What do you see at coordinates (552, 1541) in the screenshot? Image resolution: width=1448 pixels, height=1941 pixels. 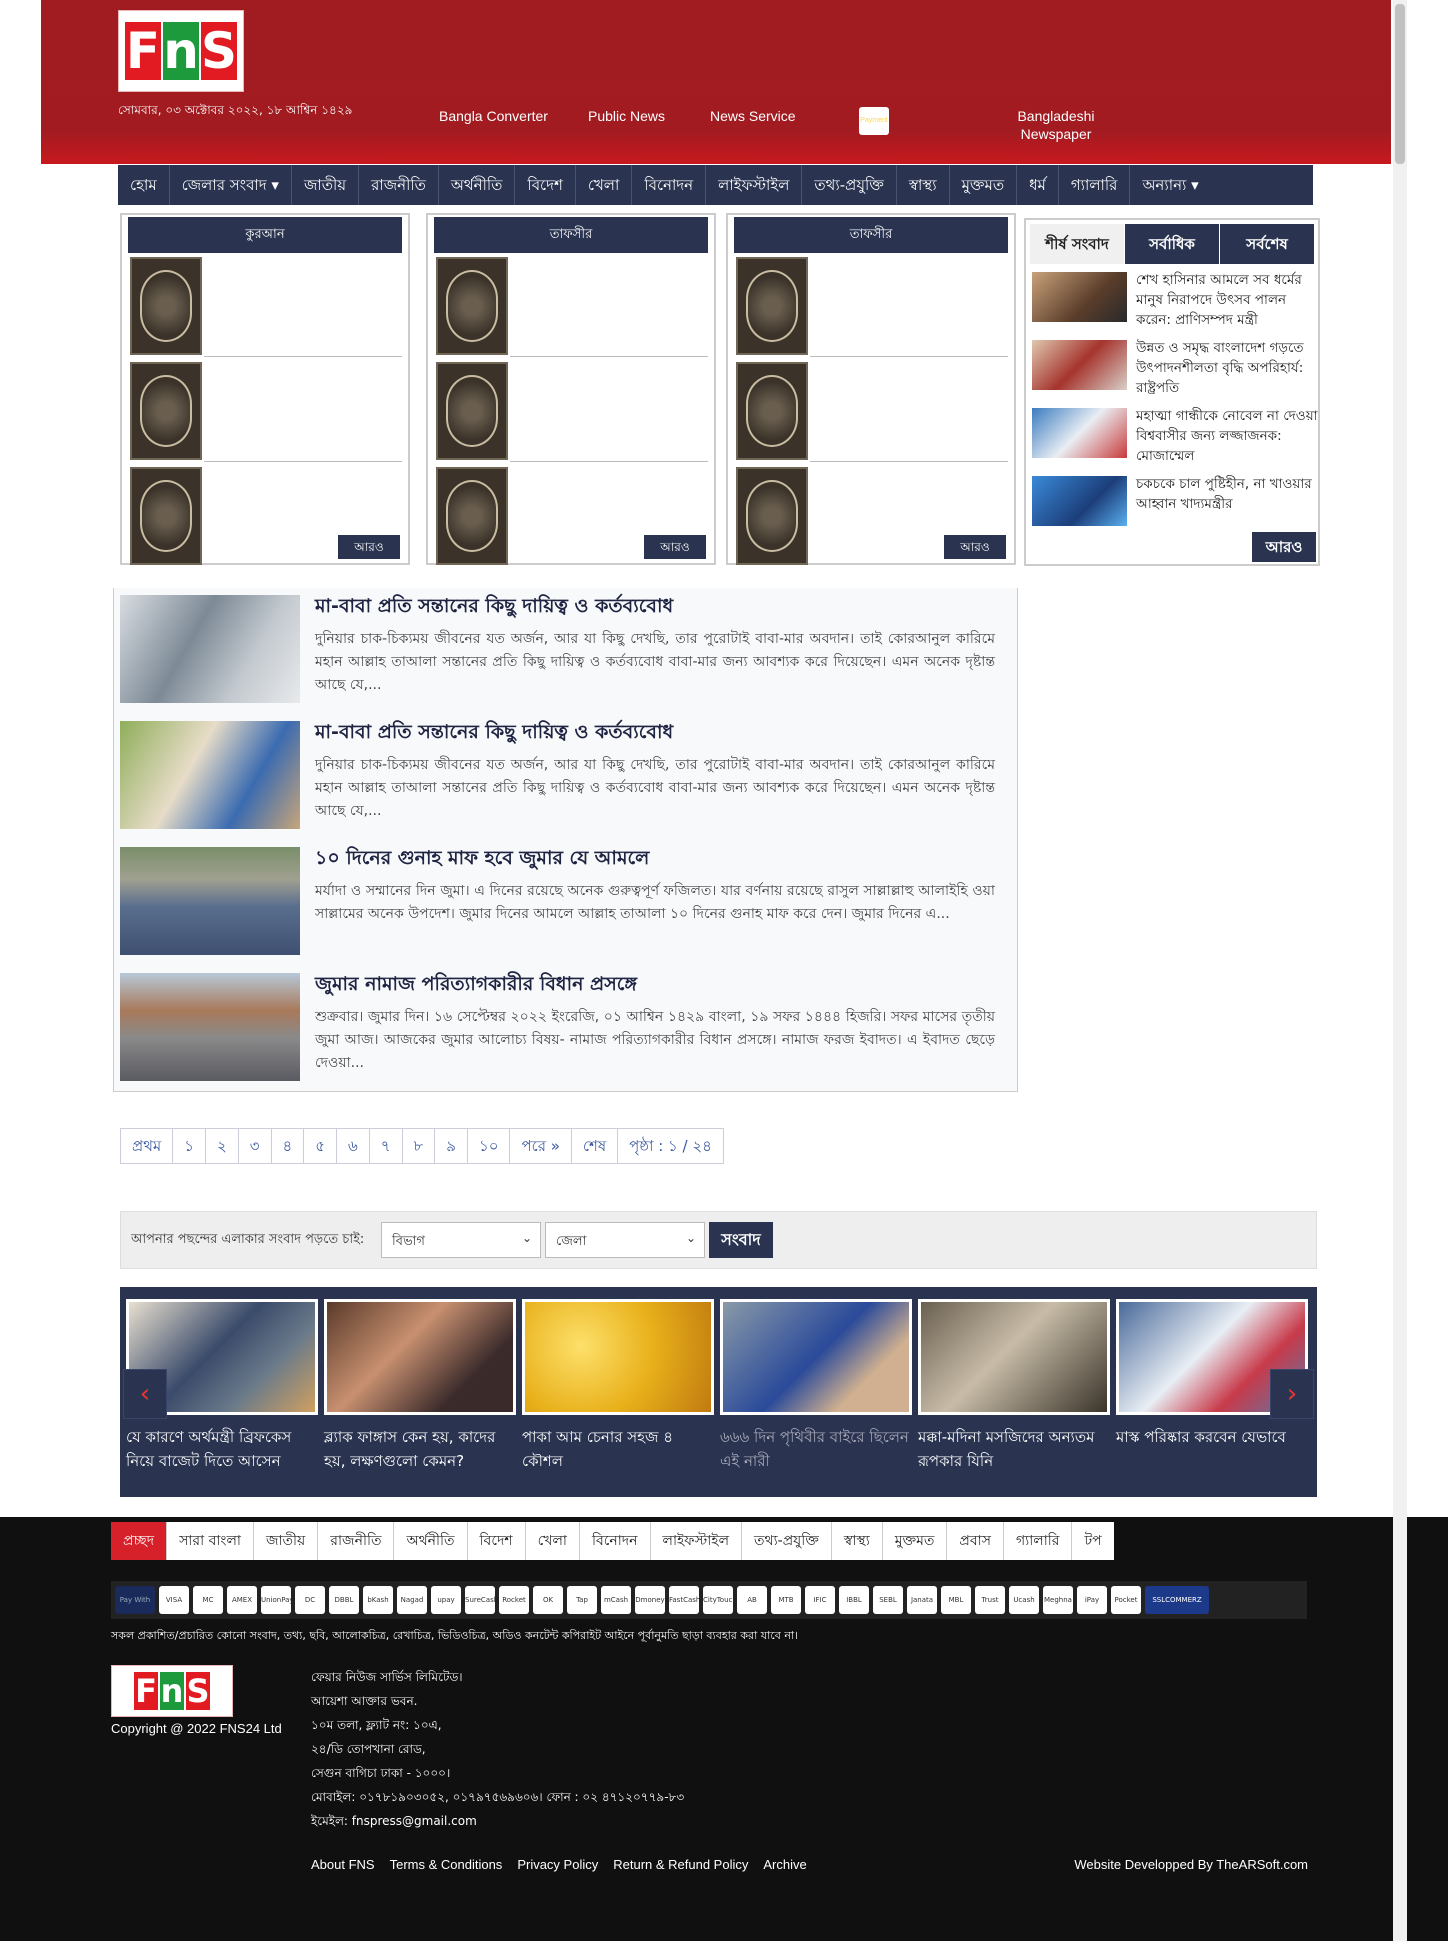 I see `footer-nav-sports: খেলা` at bounding box center [552, 1541].